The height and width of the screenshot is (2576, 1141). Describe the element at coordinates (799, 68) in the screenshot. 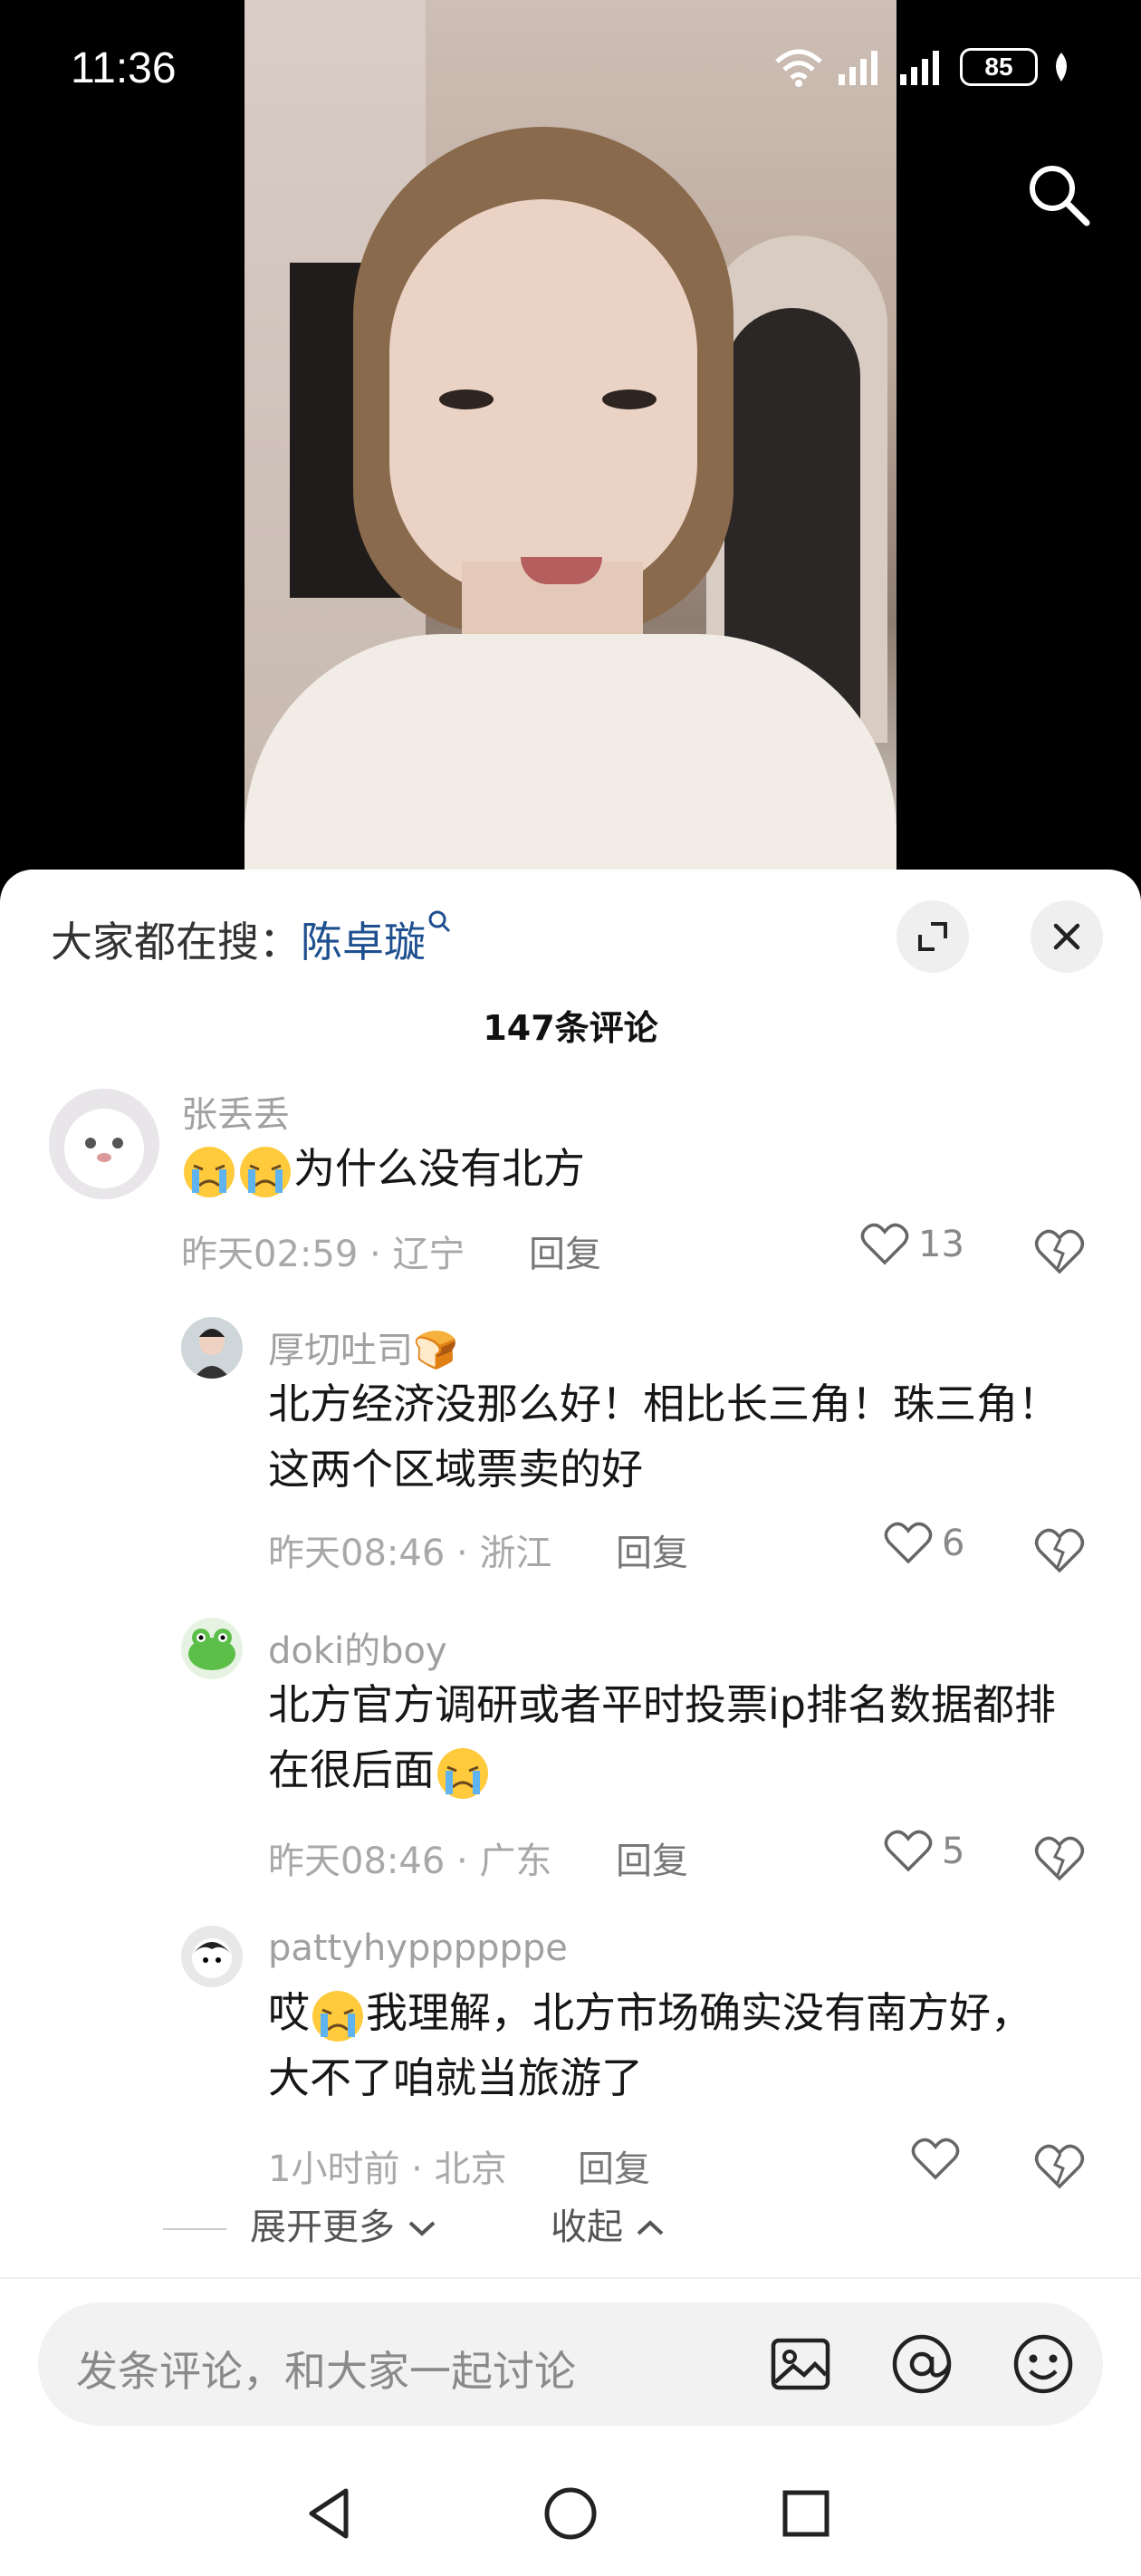

I see `wifi-icon` at that location.